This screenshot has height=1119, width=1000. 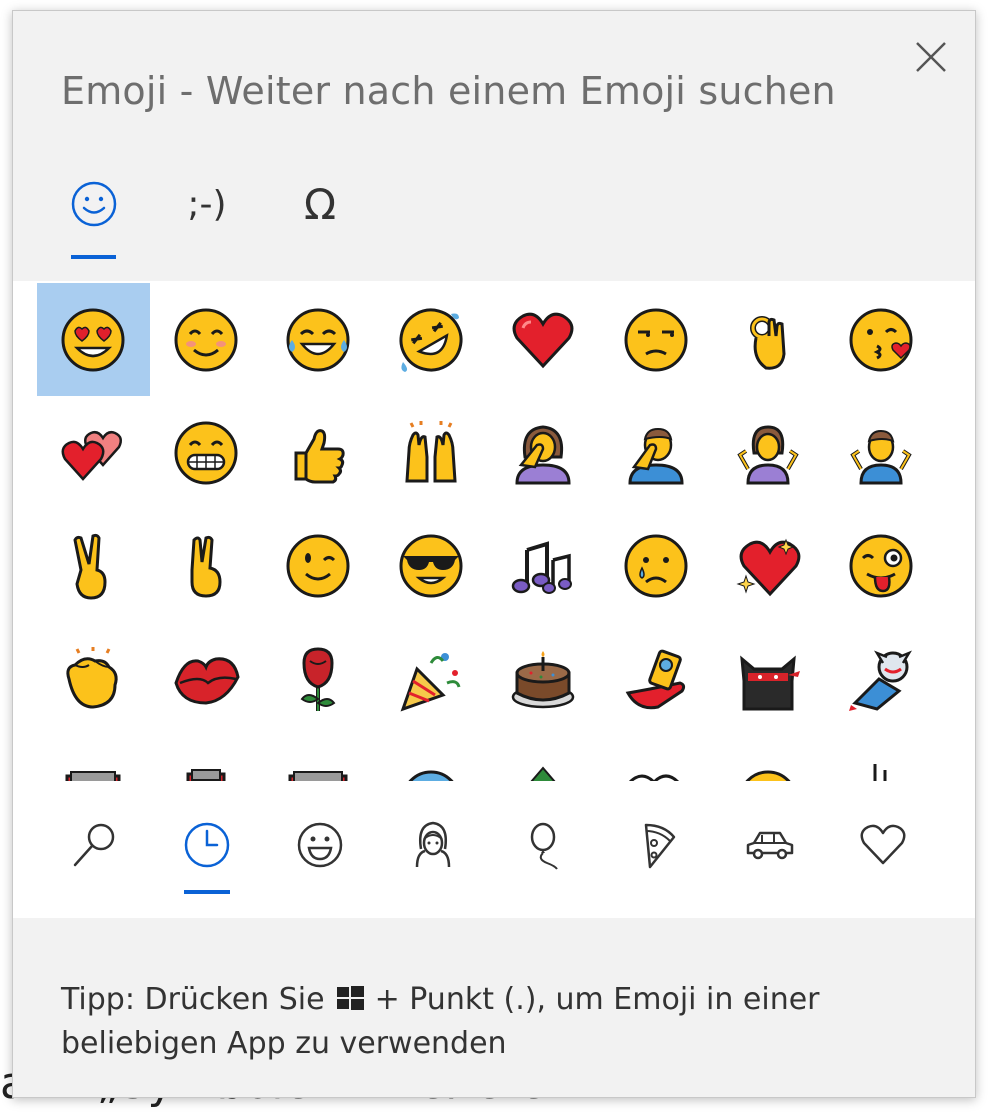 What do you see at coordinates (431, 339) in the screenshot?
I see `emoji-rolling-laughing` at bounding box center [431, 339].